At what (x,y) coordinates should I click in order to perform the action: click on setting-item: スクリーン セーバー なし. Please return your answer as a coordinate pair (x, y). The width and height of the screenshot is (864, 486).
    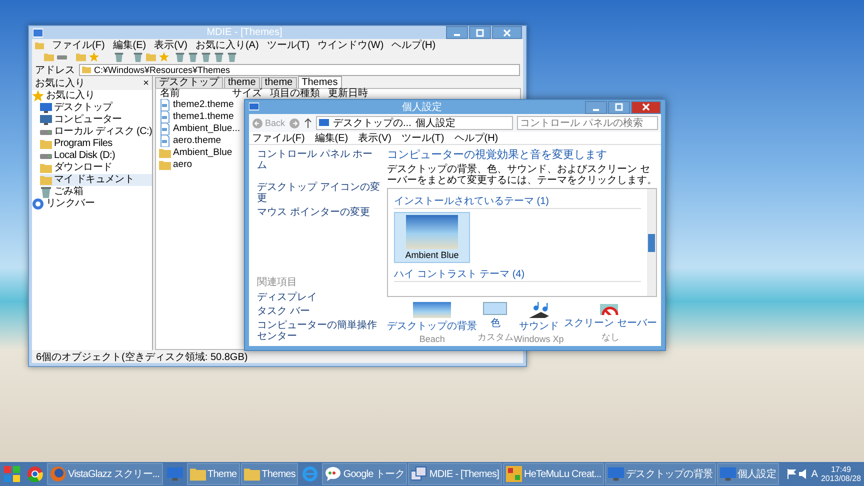
    Looking at the image, I should click on (610, 323).